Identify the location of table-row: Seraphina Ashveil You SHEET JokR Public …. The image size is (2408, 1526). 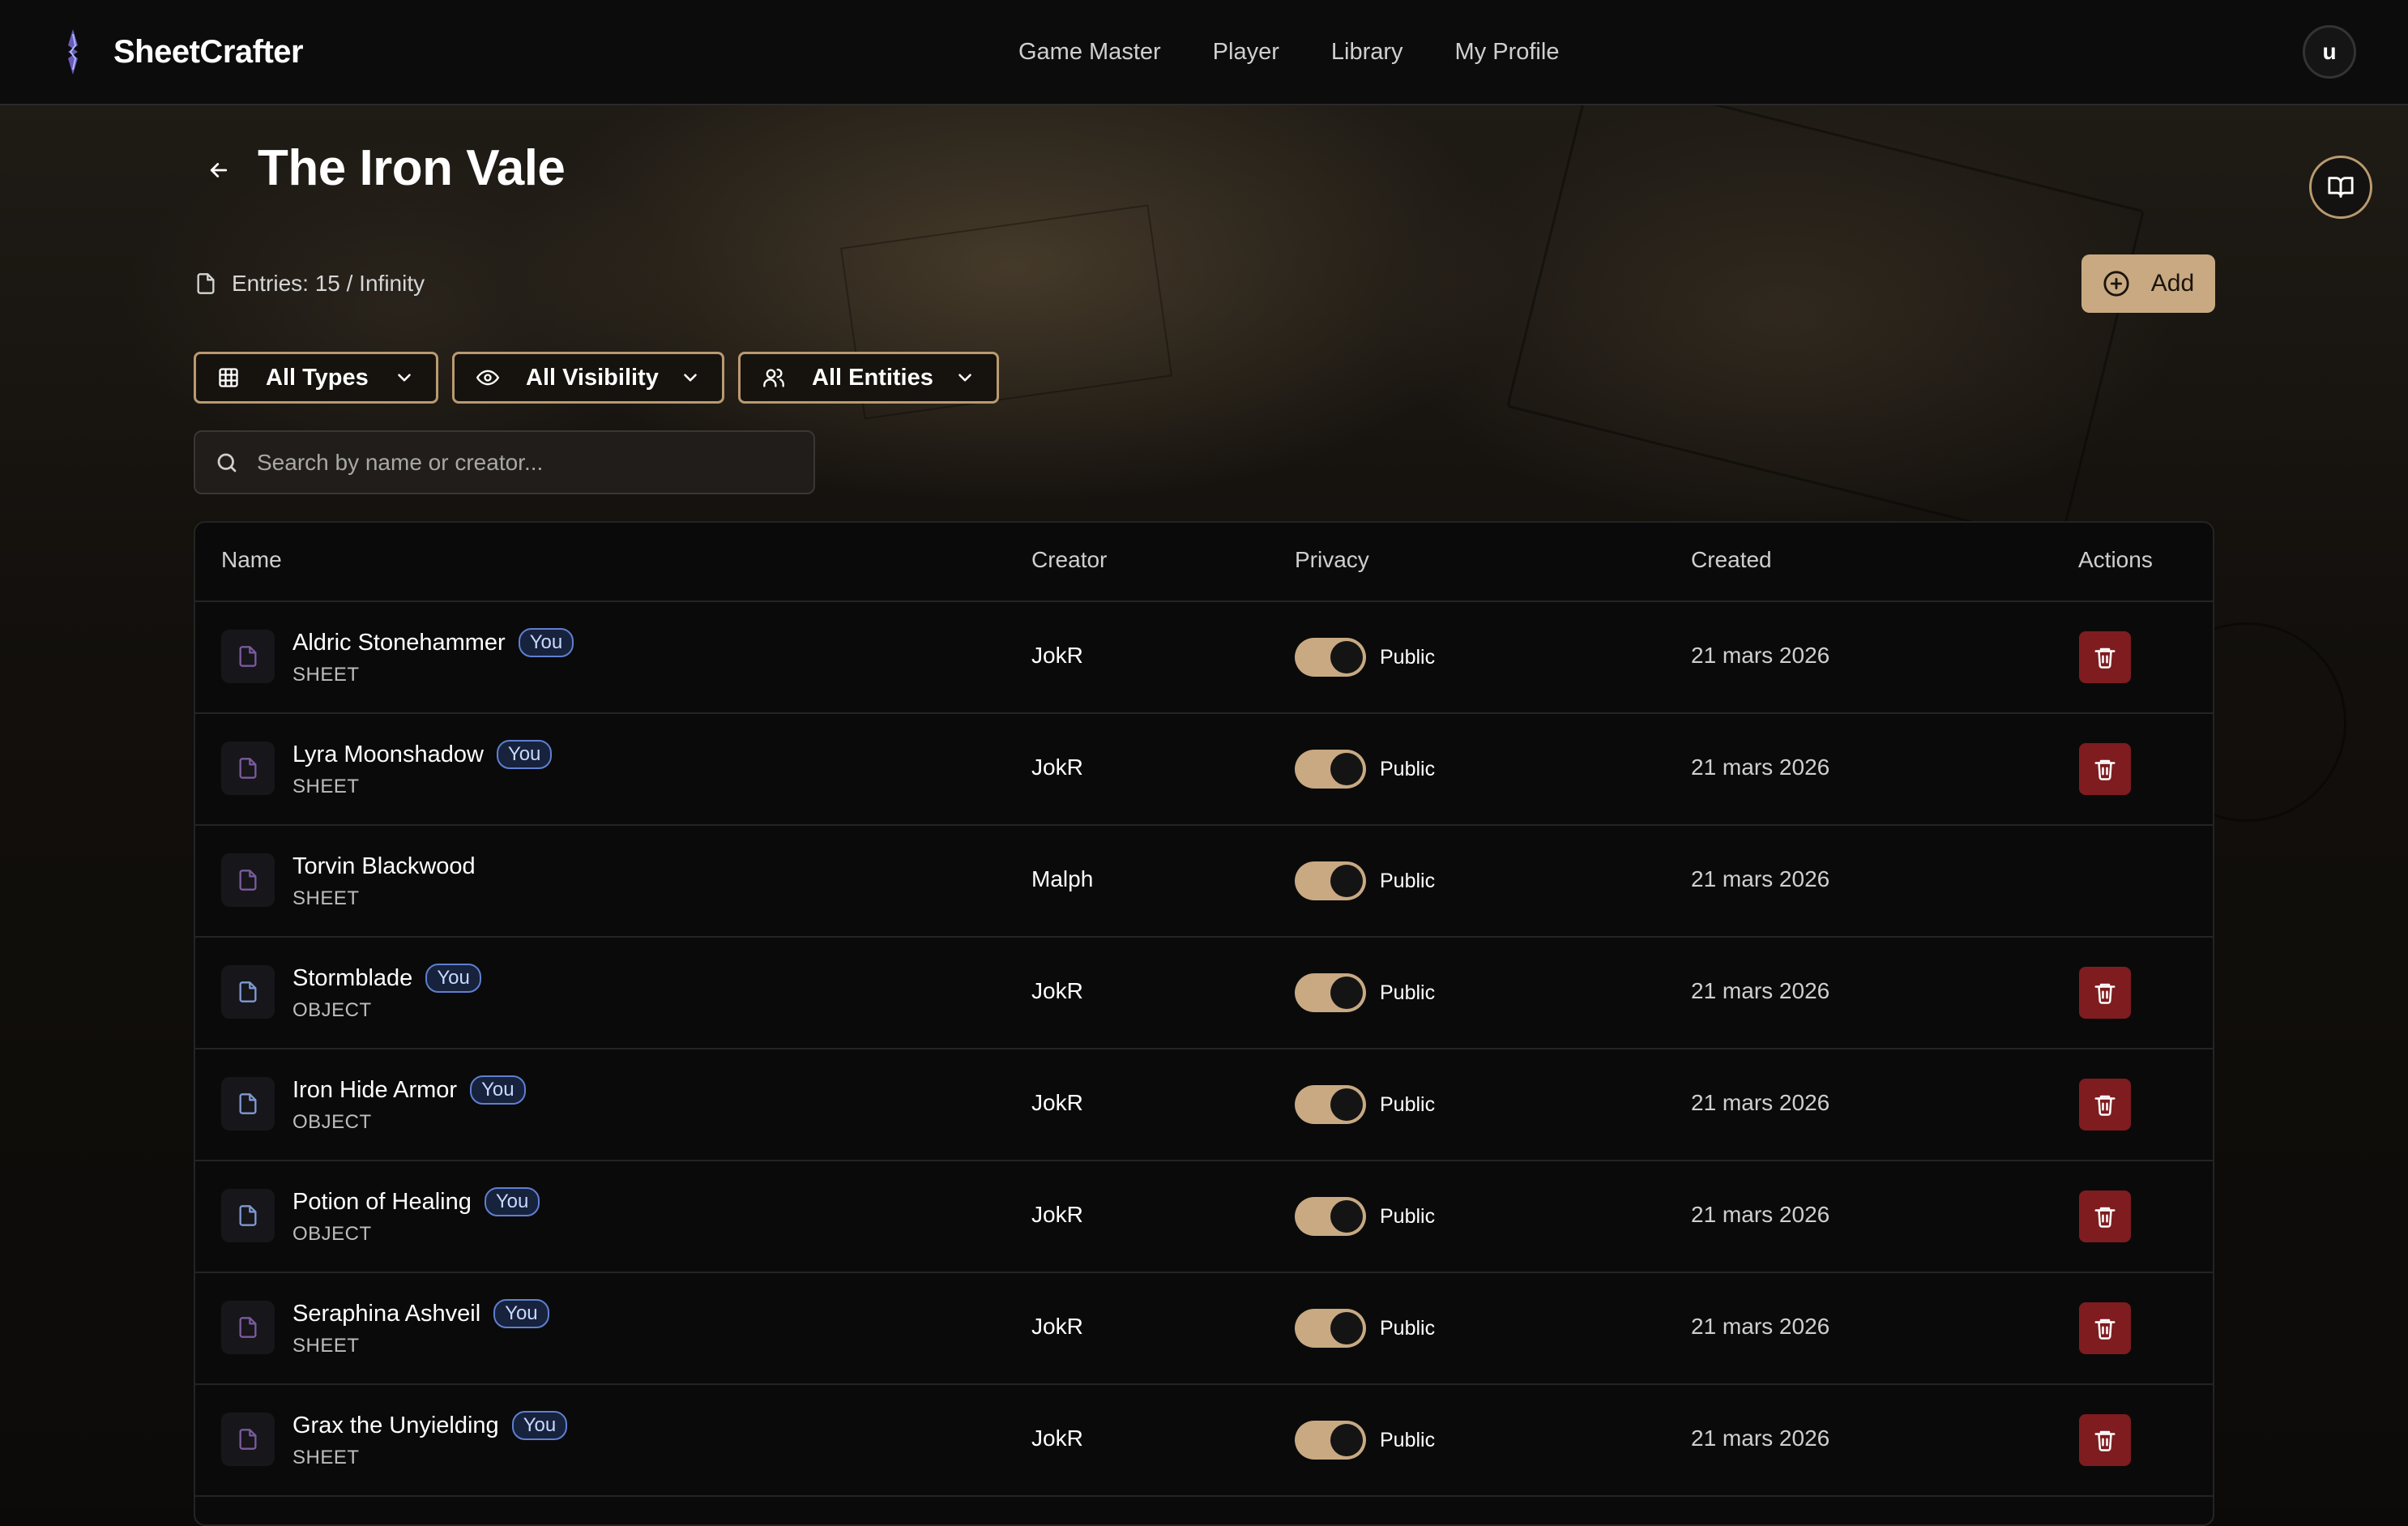
(1204, 1329).